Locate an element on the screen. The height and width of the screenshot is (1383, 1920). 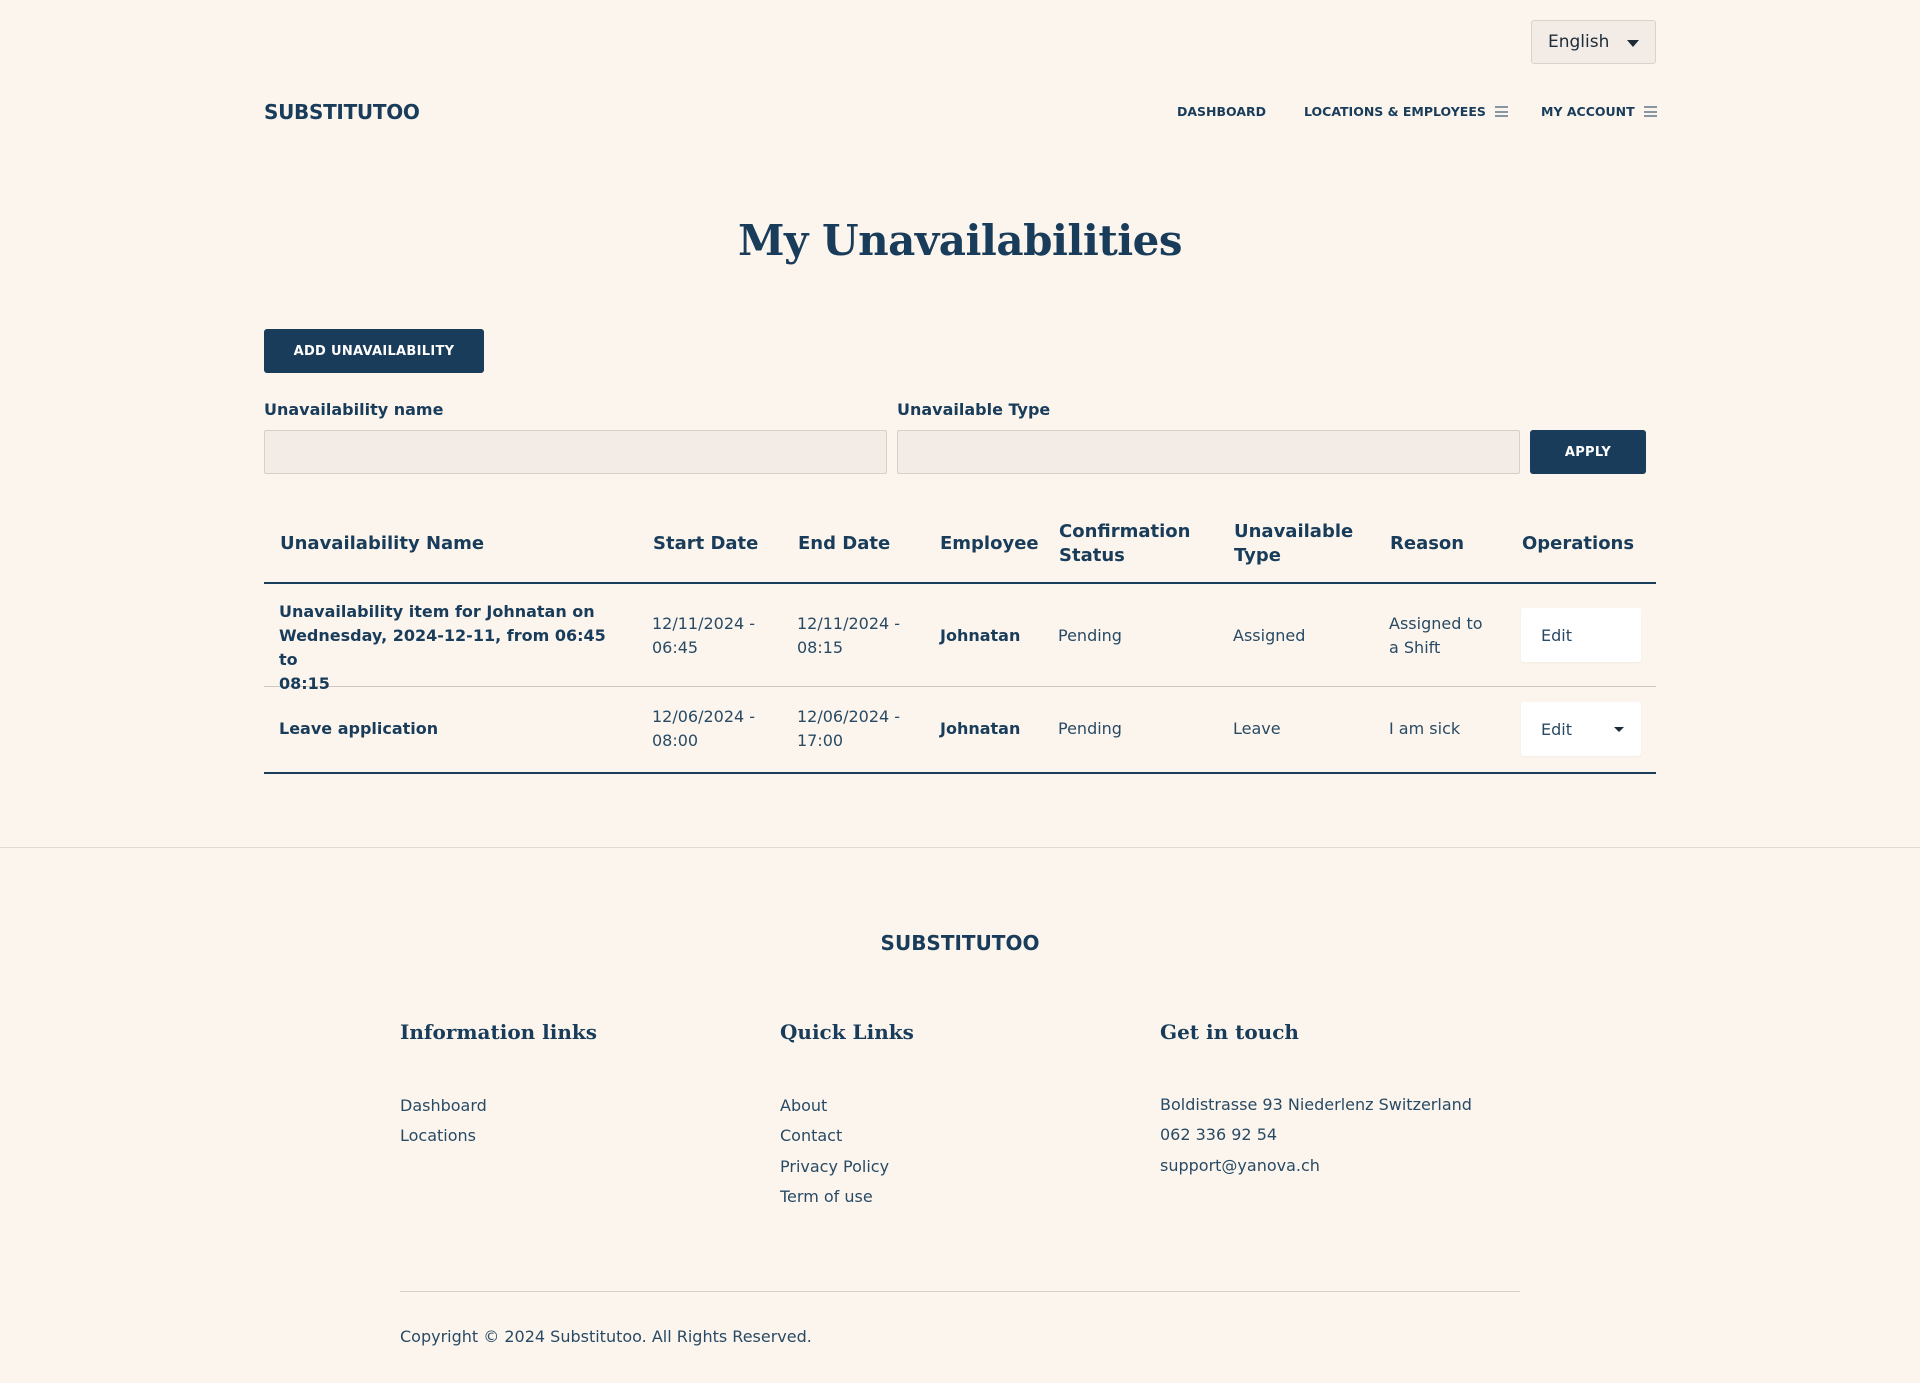
footer-logo: SUBSTITUTOO is located at coordinates (960, 943).